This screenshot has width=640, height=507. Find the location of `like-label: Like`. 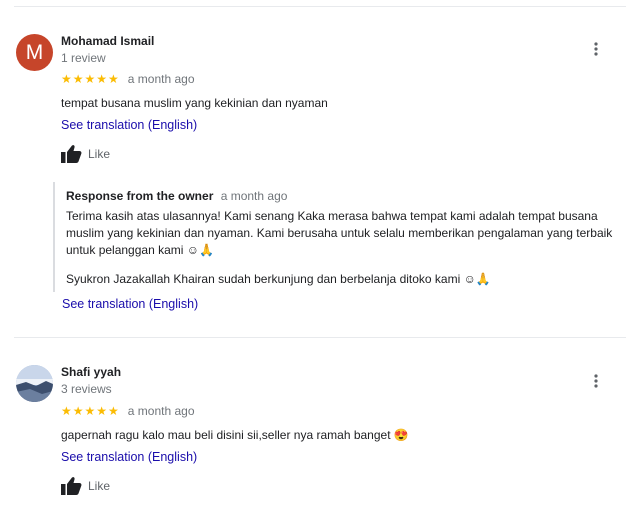

like-label: Like is located at coordinates (99, 486).